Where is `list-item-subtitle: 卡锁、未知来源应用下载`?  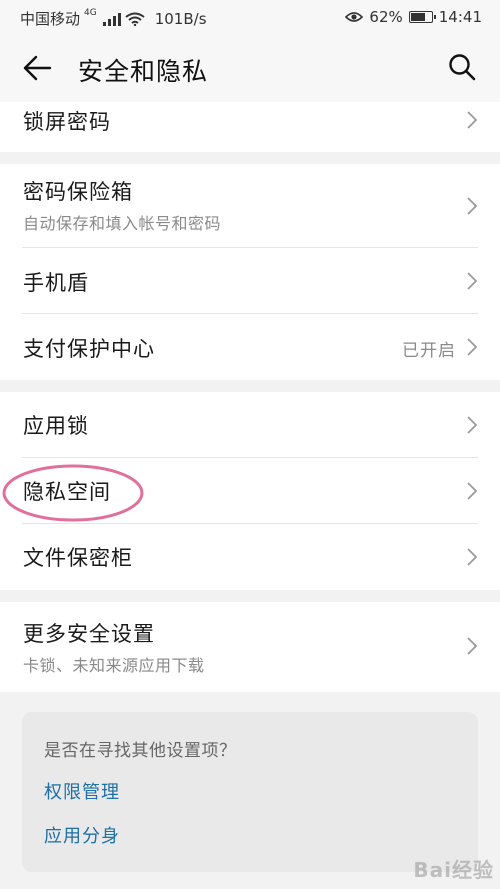 list-item-subtitle: 卡锁、未知来源应用下载 is located at coordinates (114, 665).